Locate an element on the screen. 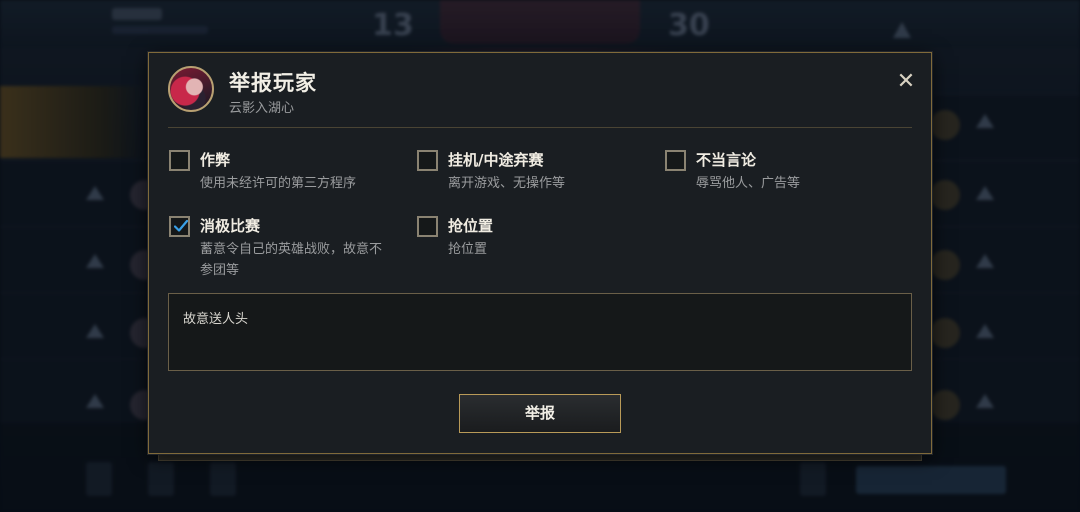 The width and height of the screenshot is (1080, 512). checkbox-checked is located at coordinates (179, 226).